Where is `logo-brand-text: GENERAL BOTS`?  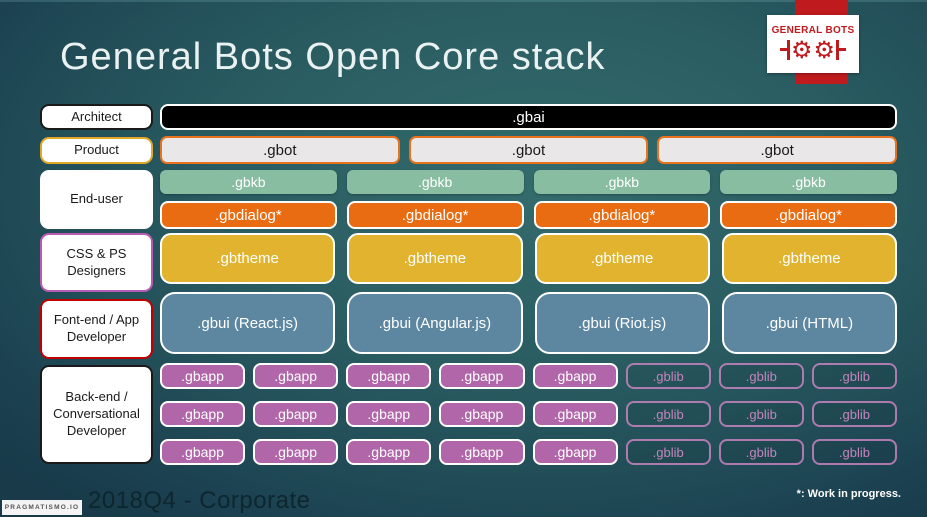 logo-brand-text: GENERAL BOTS is located at coordinates (813, 30).